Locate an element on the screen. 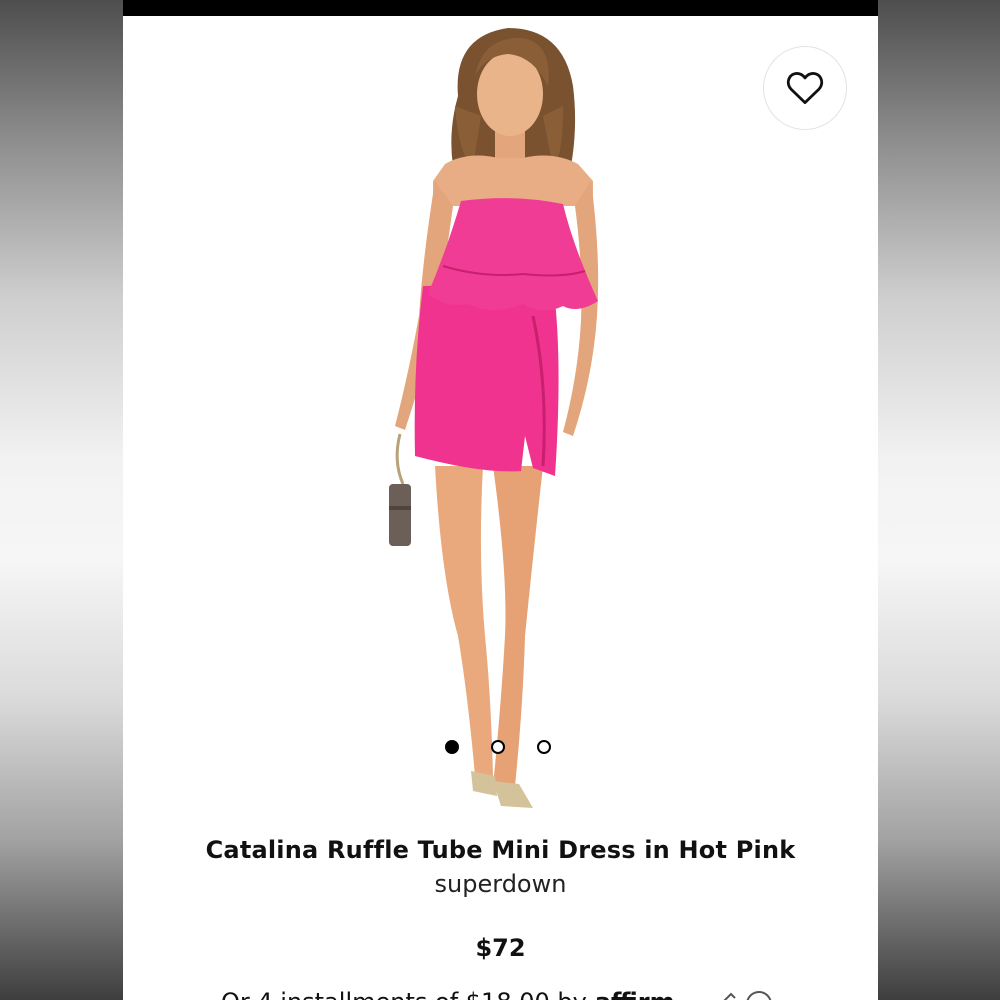 The width and height of the screenshot is (1000, 1000). favorite-button is located at coordinates (805, 88).